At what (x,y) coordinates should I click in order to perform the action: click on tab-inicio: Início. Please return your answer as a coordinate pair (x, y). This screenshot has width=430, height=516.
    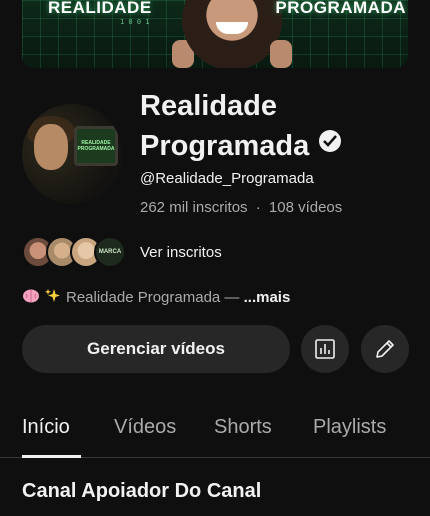
    Looking at the image, I should click on (46, 427).